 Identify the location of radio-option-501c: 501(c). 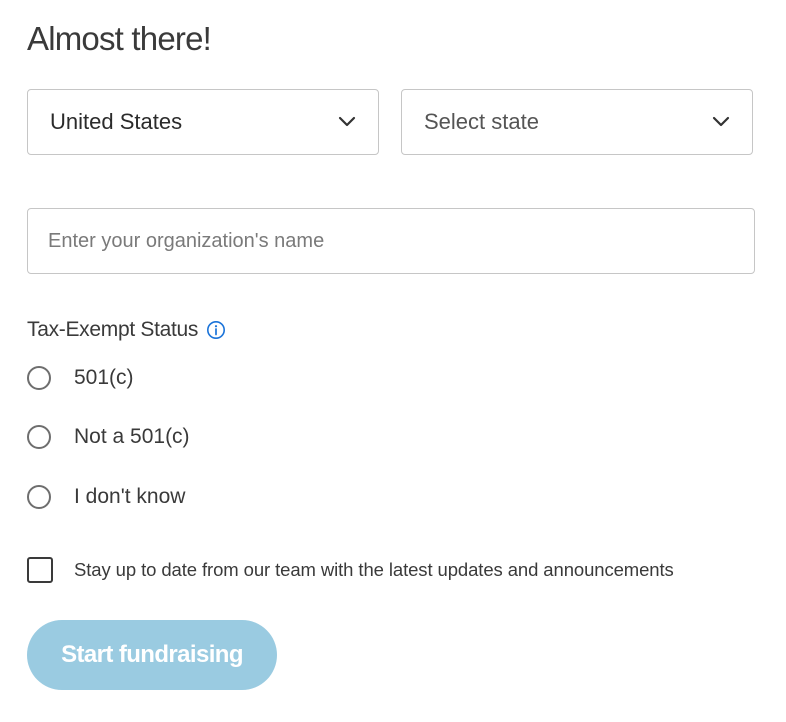
(80, 378).